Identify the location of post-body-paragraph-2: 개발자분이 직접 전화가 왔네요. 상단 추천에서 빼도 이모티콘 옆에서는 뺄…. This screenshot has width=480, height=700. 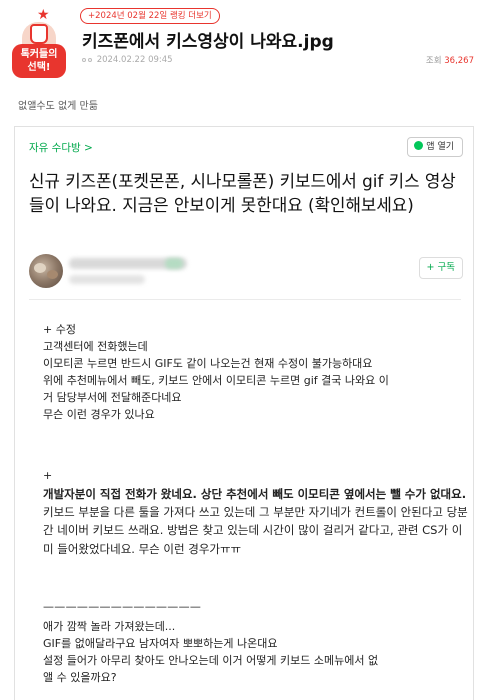
(255, 521).